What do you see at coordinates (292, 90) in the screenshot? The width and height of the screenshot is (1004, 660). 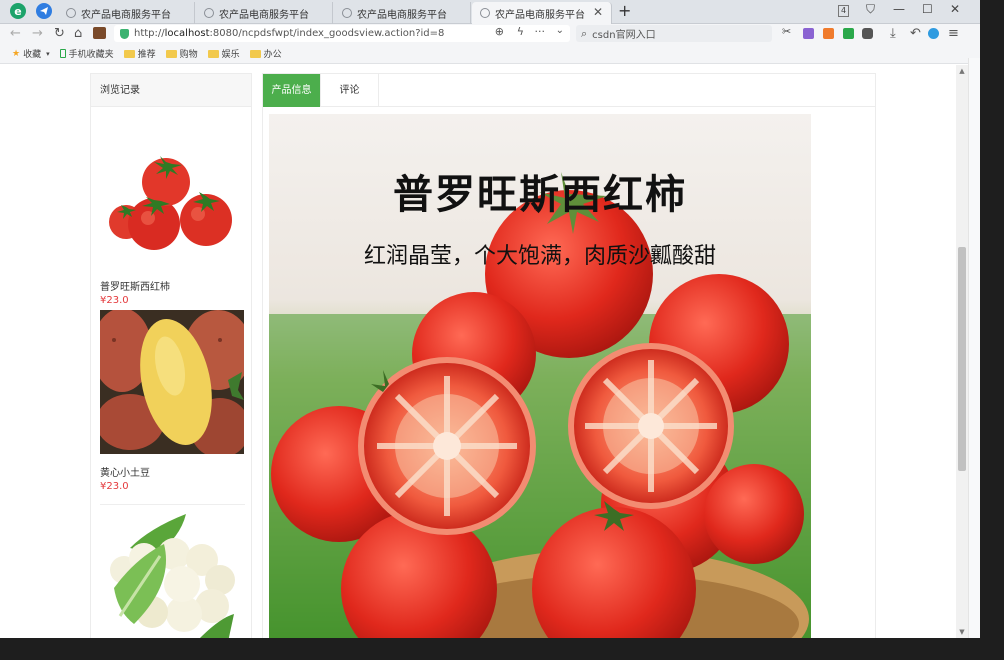 I see `tab-product-info: 产品信息` at bounding box center [292, 90].